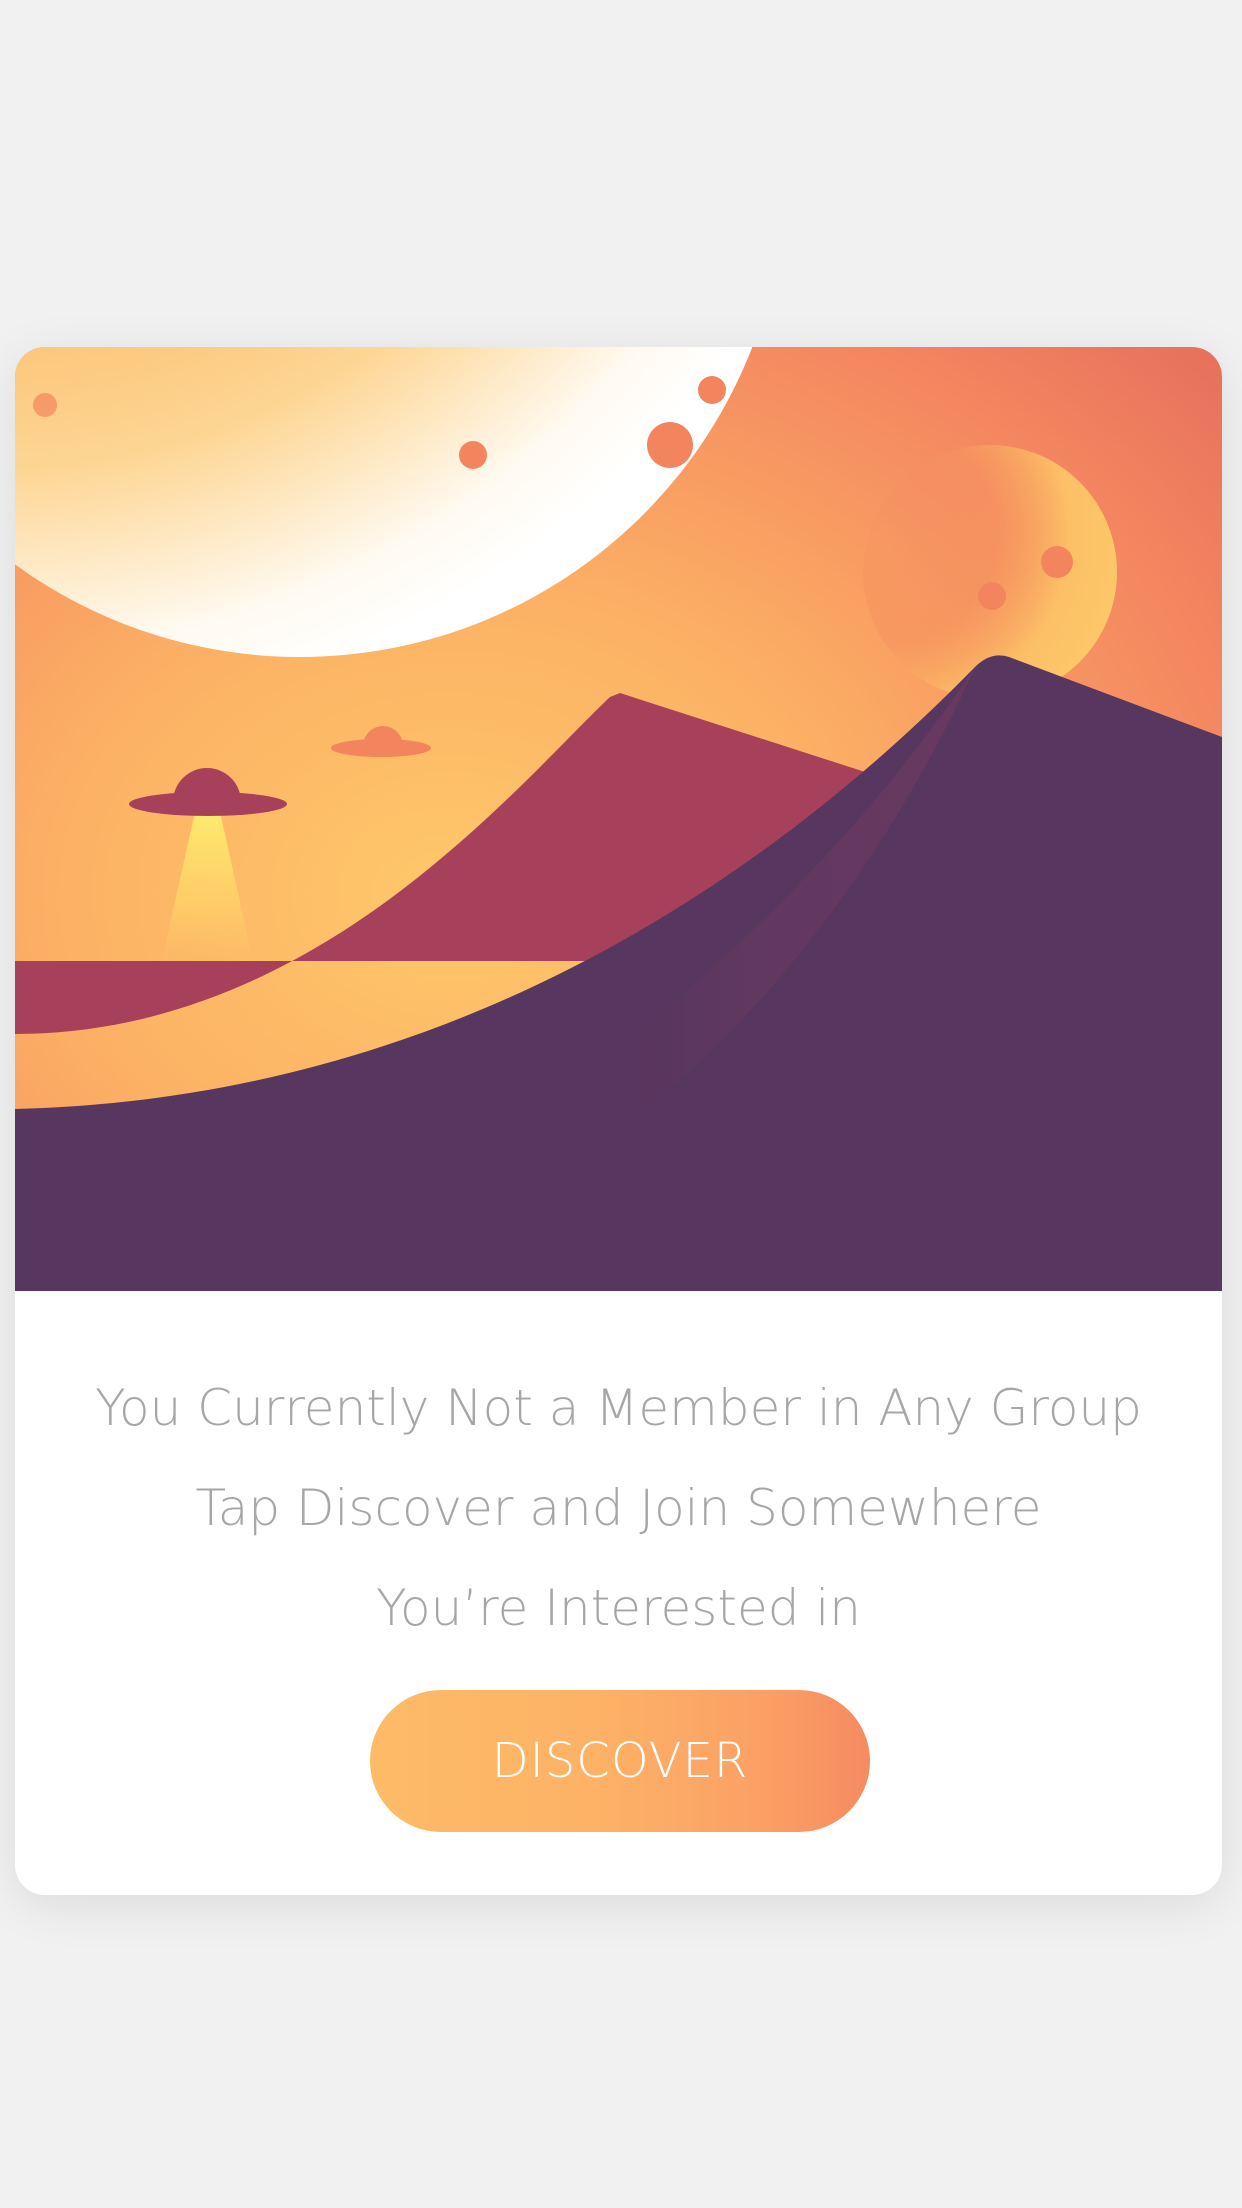  What do you see at coordinates (618, 1408) in the screenshot?
I see `empty-message-line-1: You Currently Not a Member in Any Group` at bounding box center [618, 1408].